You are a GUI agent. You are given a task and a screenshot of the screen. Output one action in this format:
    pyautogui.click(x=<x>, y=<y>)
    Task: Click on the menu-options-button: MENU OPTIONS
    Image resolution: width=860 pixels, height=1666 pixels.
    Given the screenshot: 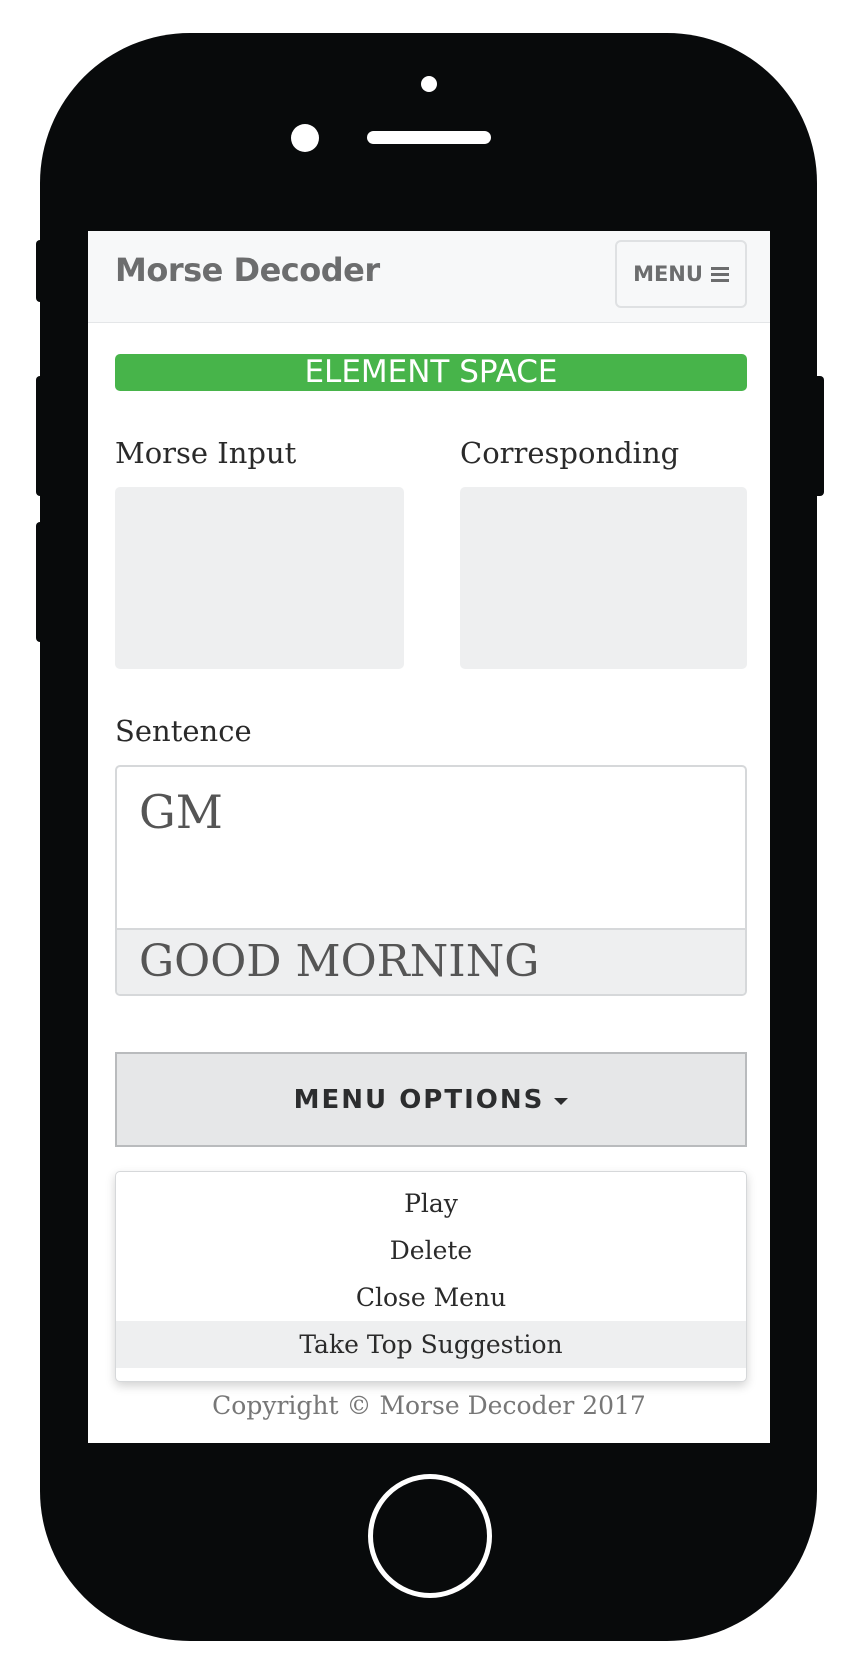 What is the action you would take?
    pyautogui.click(x=431, y=1099)
    